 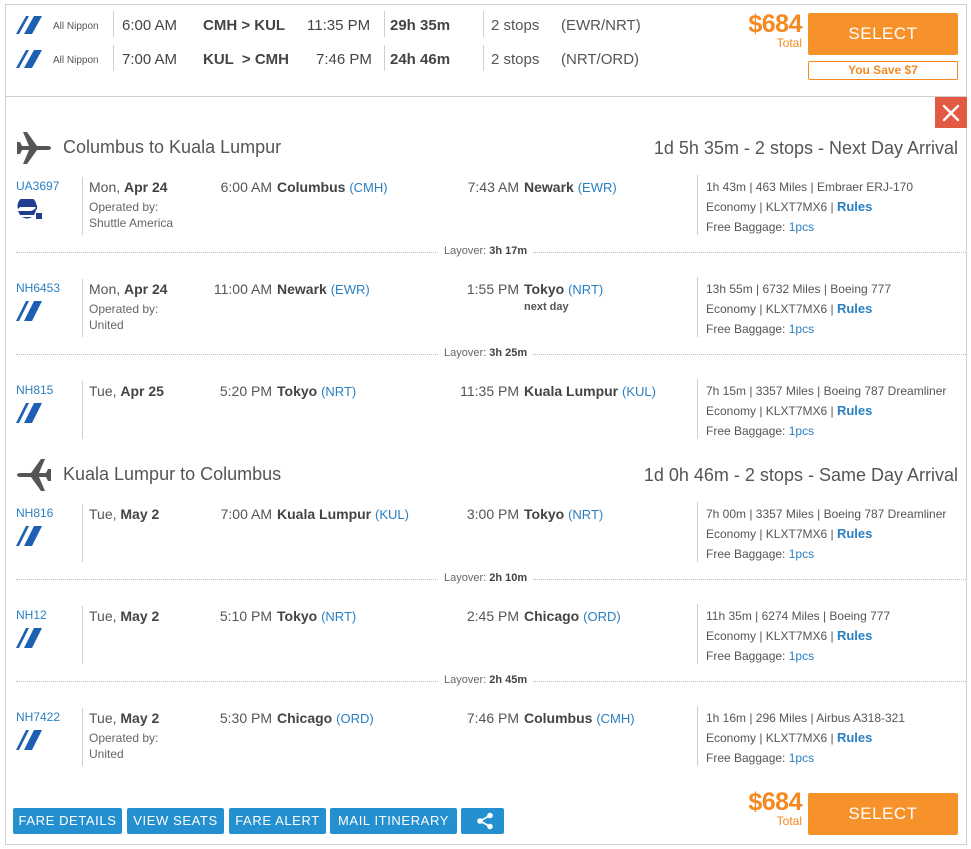 I want to click on segment-date: Tue, Apr 25, so click(x=126, y=391).